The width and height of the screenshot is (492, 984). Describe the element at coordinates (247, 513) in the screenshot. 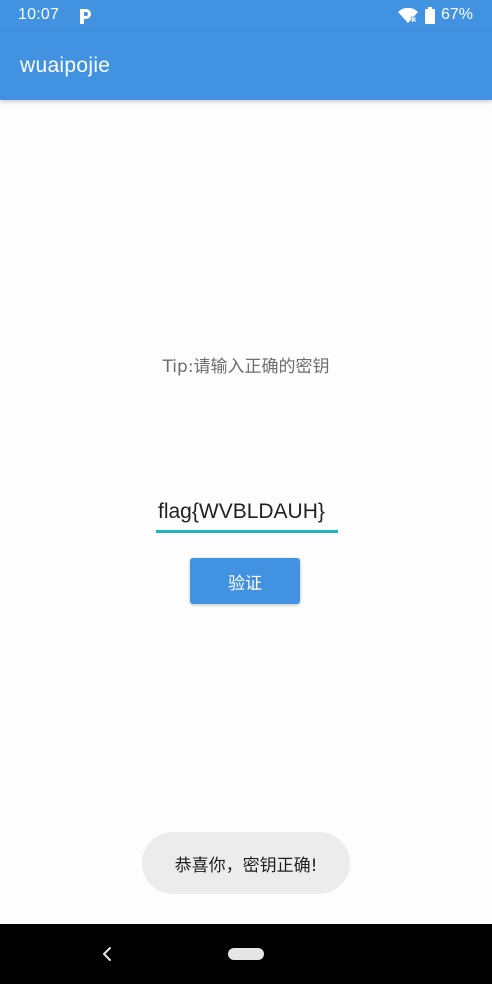

I see `key-input` at that location.